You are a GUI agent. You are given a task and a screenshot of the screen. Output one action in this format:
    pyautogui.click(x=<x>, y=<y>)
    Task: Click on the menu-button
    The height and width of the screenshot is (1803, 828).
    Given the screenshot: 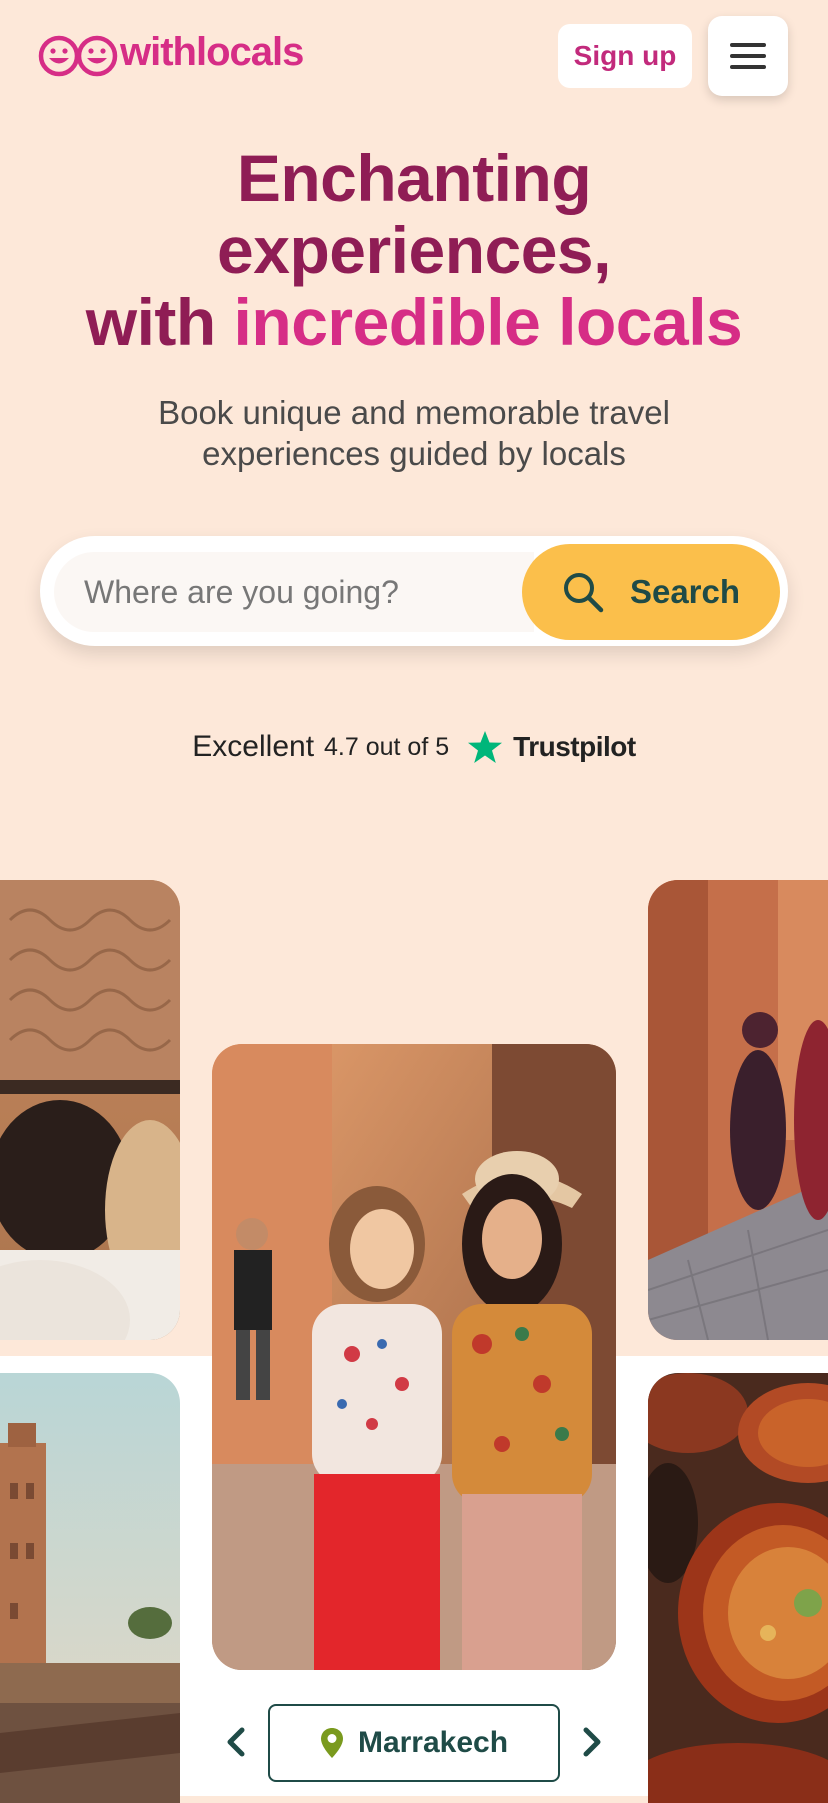 What is the action you would take?
    pyautogui.click(x=748, y=56)
    